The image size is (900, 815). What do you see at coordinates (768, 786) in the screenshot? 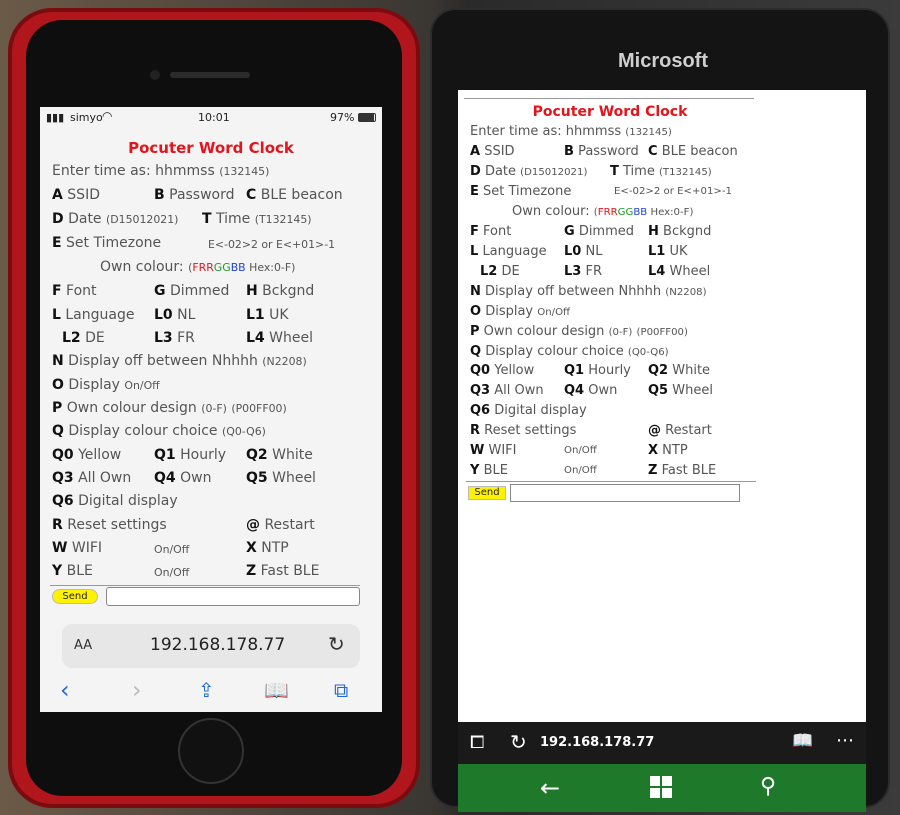
I see `search-icon: ⚲` at bounding box center [768, 786].